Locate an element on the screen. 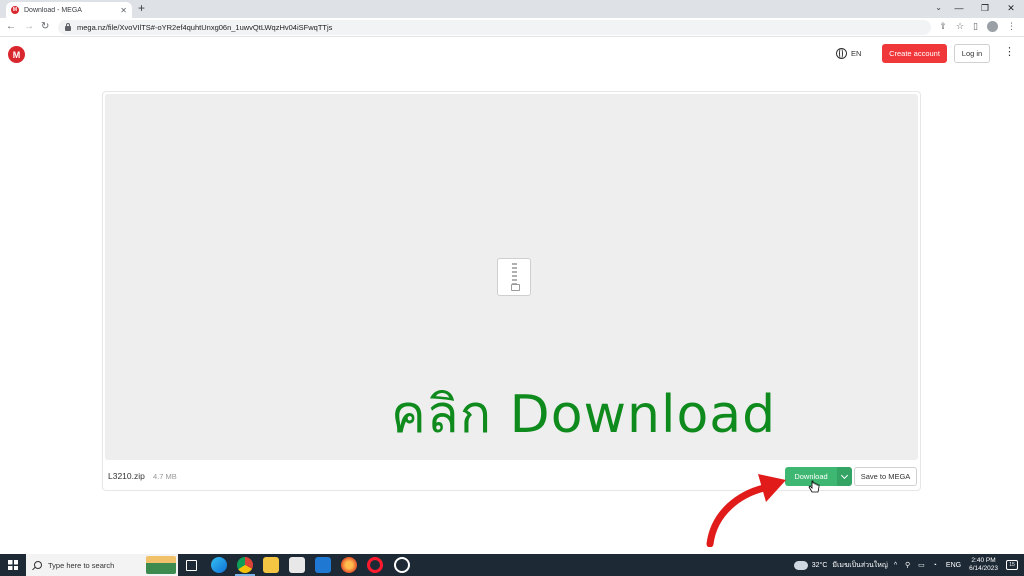 Image resolution: width=1024 pixels, height=576 pixels. forward-arrow-icon: → is located at coordinates (29, 26).